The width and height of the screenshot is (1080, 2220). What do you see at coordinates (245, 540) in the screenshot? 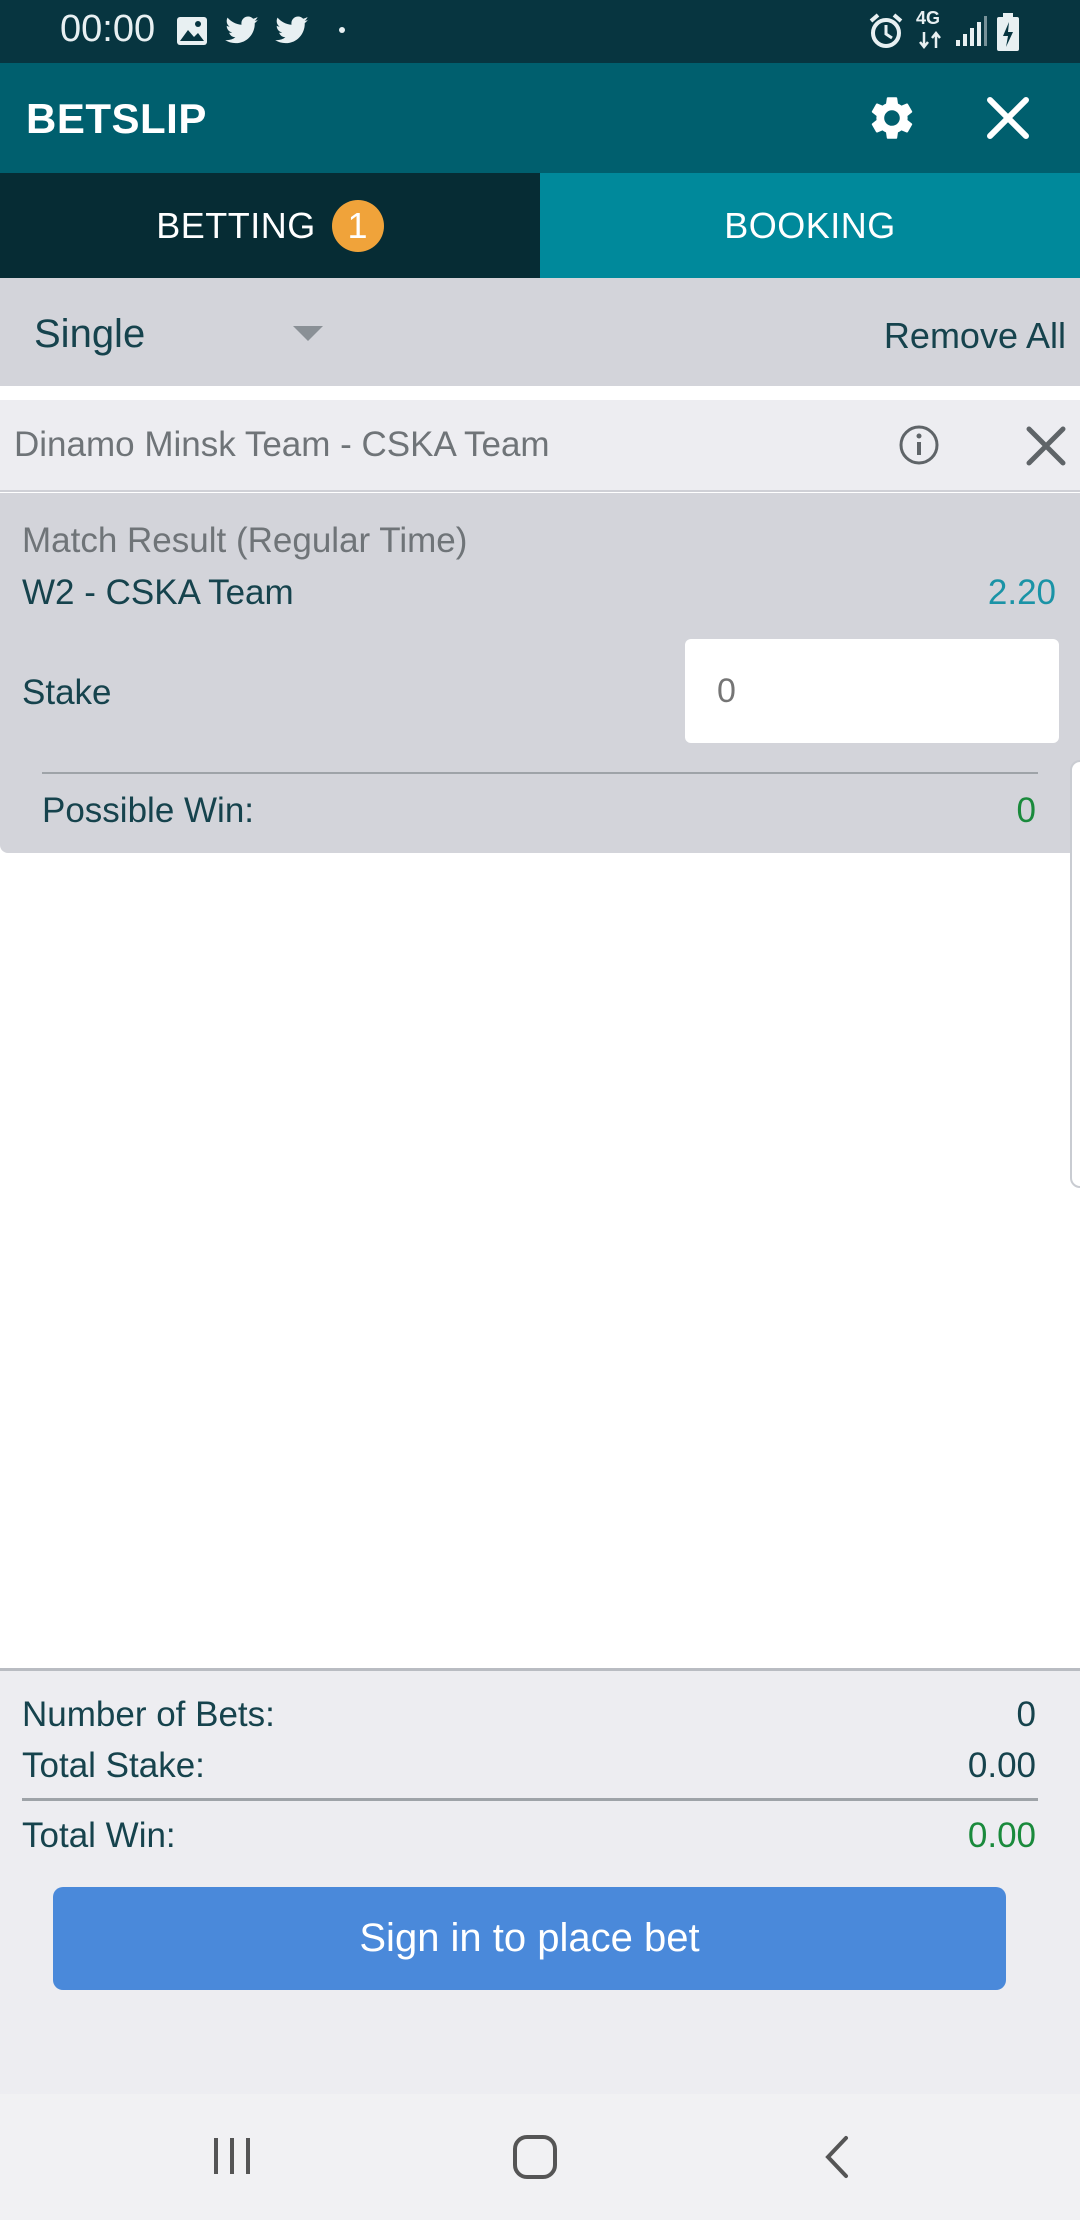
I see `market-name: Match Result (Regular Time)` at bounding box center [245, 540].